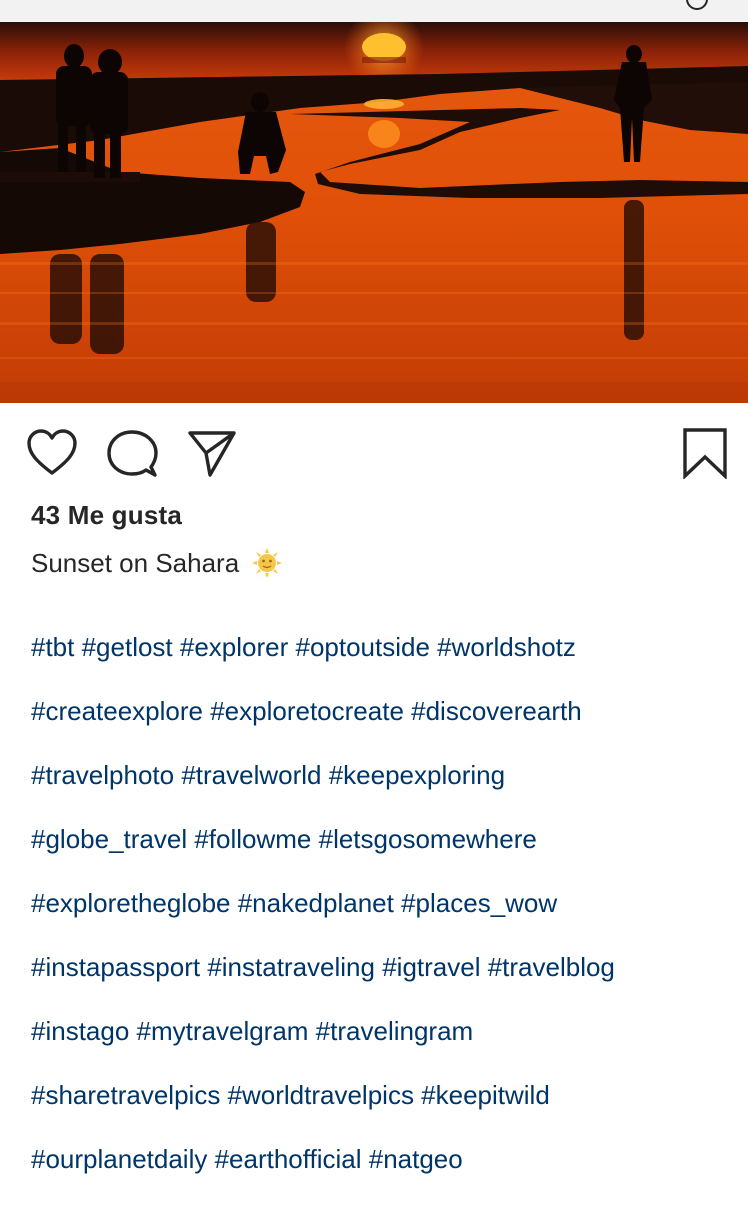 The width and height of the screenshot is (748, 1207). Describe the element at coordinates (132, 454) in the screenshot. I see `comment-bubble-icon` at that location.